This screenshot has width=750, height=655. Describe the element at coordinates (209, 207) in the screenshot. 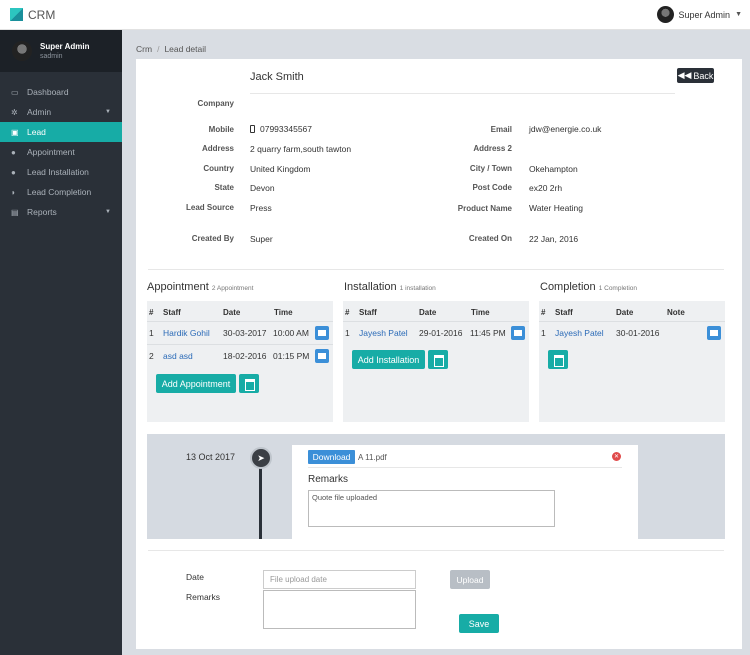

I see `label-lead-source: Lead Source` at that location.